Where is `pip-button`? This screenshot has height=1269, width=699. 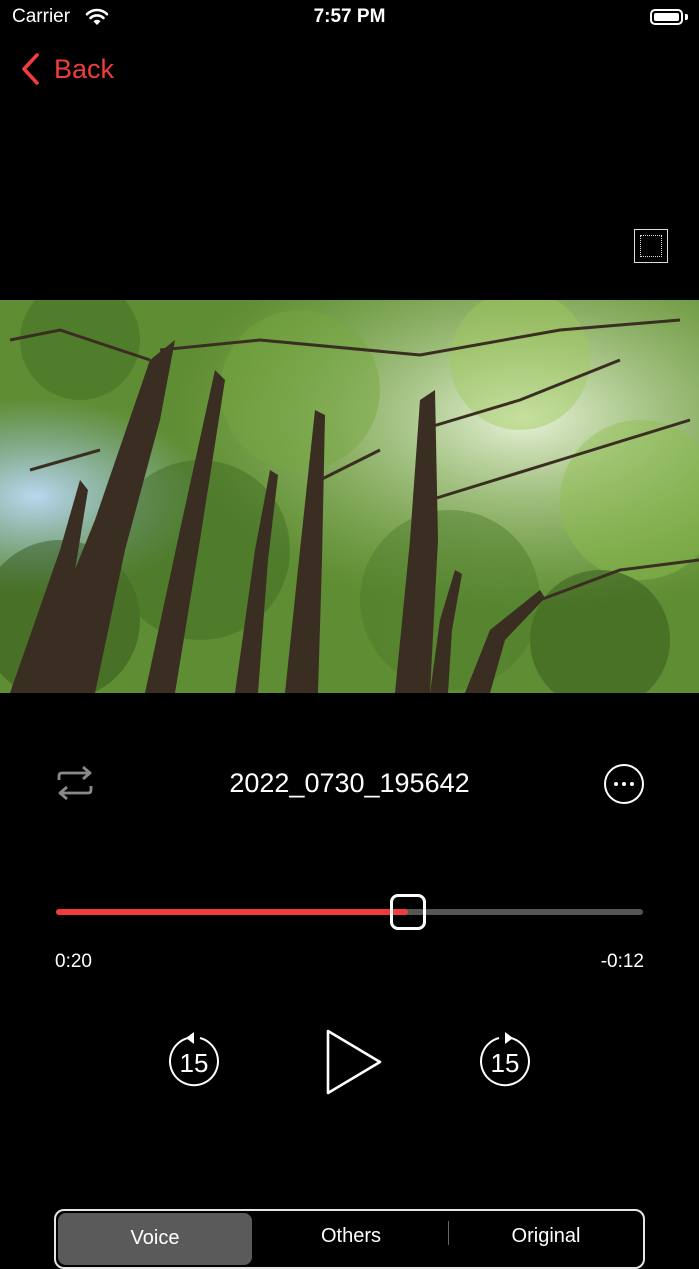
pip-button is located at coordinates (651, 246).